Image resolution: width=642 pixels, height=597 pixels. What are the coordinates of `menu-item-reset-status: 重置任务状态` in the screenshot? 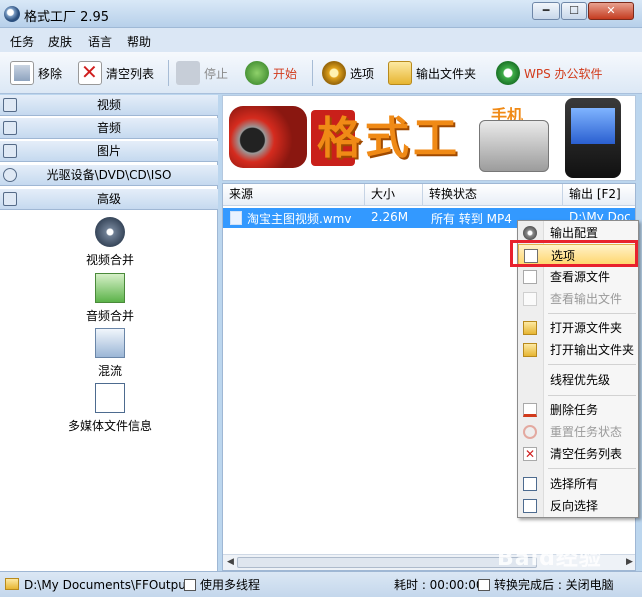 It's located at (578, 432).